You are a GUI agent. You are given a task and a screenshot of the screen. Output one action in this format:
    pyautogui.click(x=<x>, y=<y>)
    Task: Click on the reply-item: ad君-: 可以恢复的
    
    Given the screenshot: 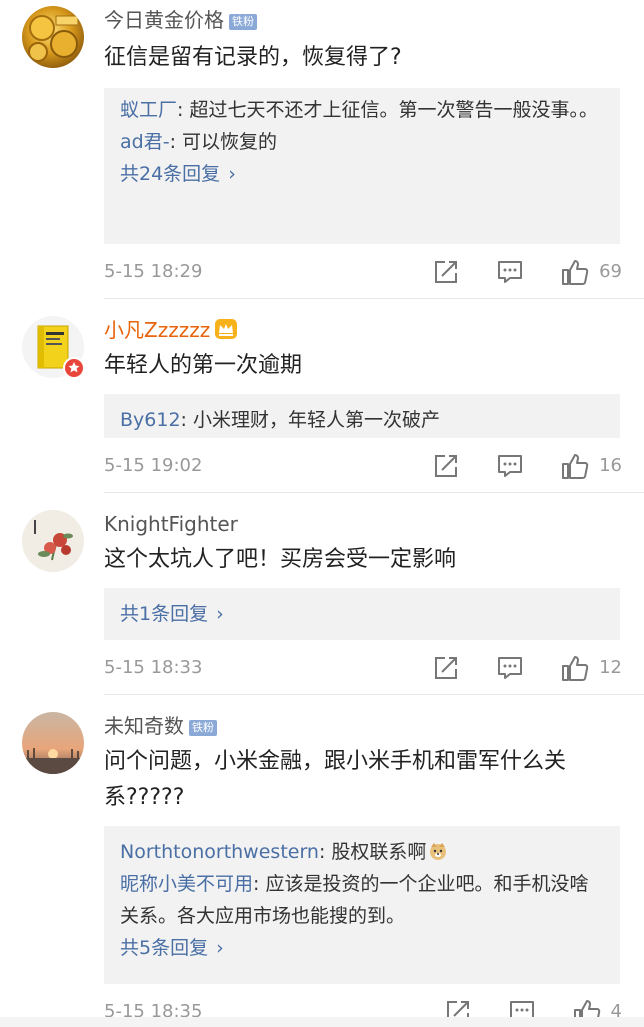 What is the action you would take?
    pyautogui.click(x=362, y=142)
    